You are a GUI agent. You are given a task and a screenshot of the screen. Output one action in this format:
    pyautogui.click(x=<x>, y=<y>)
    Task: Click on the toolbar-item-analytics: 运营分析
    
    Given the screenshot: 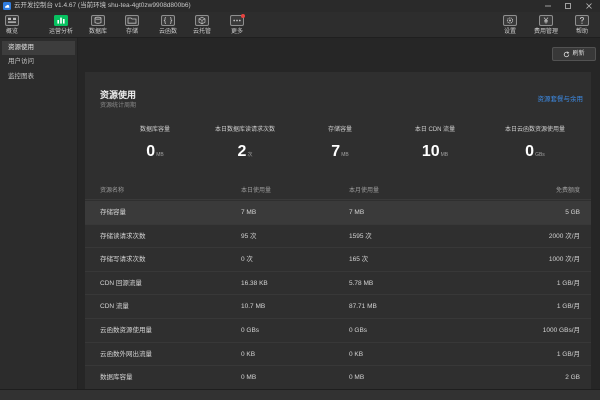 What is the action you would take?
    pyautogui.click(x=61, y=24)
    